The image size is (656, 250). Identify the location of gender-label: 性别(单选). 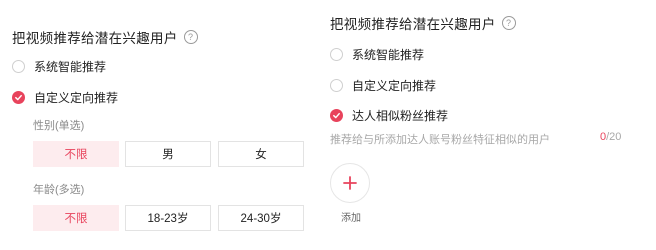
(59, 126).